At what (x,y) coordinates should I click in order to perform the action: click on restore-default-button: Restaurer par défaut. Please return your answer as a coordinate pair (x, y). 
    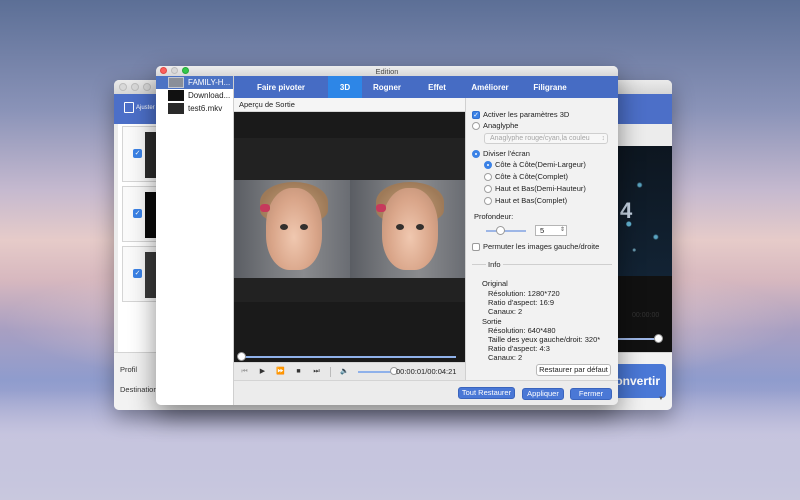
    Looking at the image, I should click on (573, 370).